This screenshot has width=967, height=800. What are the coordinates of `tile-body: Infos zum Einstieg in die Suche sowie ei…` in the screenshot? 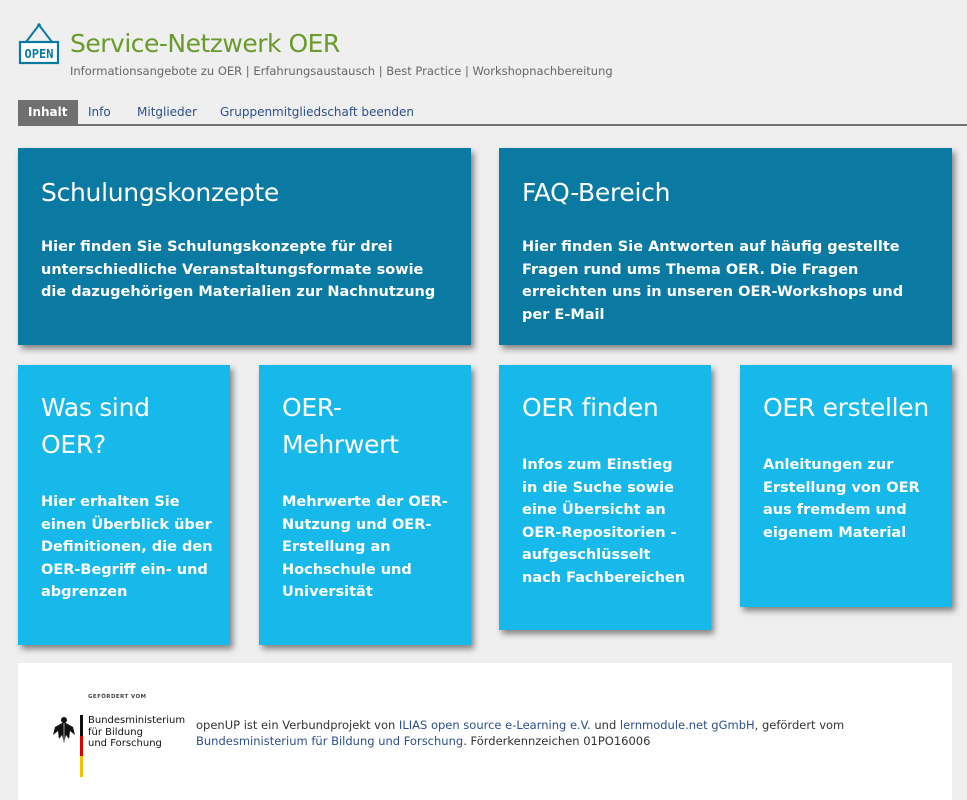 It's located at (604, 521).